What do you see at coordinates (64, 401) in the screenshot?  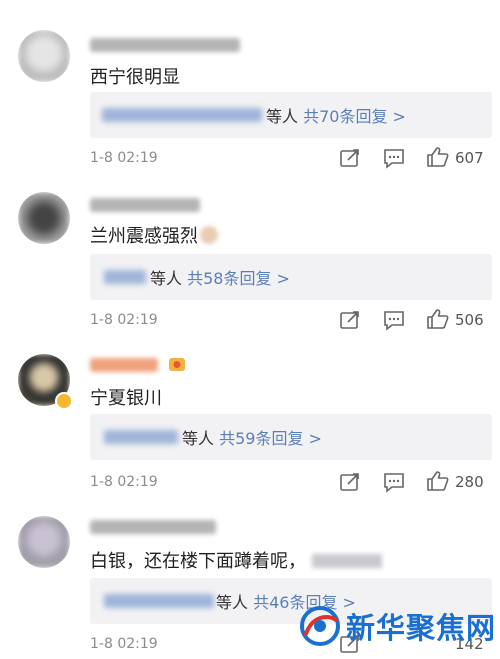 I see `verified-badge` at bounding box center [64, 401].